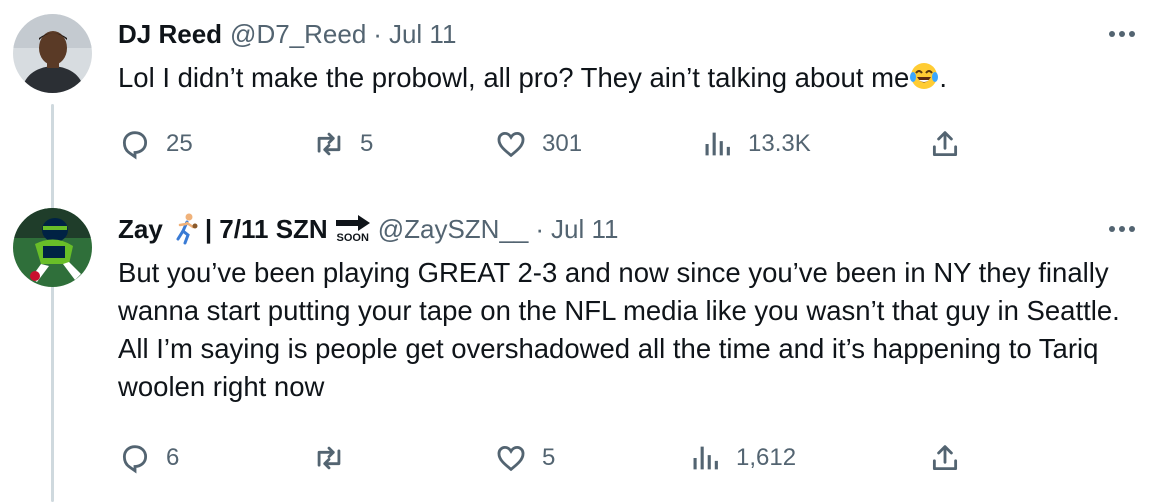  I want to click on retweet-button, so click(336, 458).